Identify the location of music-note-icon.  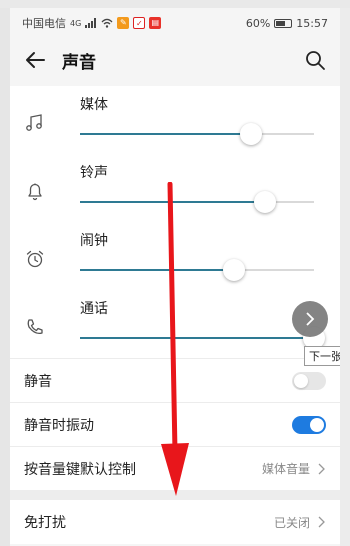
(34, 122).